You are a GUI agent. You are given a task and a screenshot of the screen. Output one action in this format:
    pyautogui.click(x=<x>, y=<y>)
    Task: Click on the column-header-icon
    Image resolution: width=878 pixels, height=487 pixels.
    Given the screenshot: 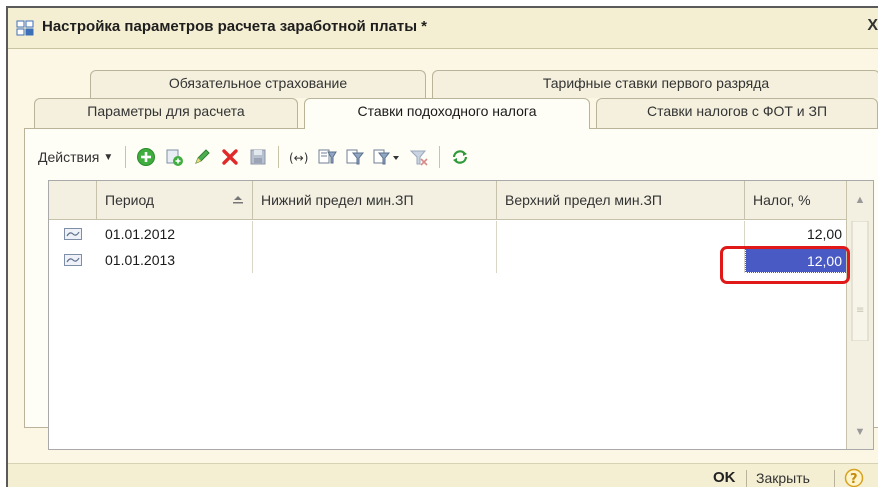 What is the action you would take?
    pyautogui.click(x=73, y=200)
    